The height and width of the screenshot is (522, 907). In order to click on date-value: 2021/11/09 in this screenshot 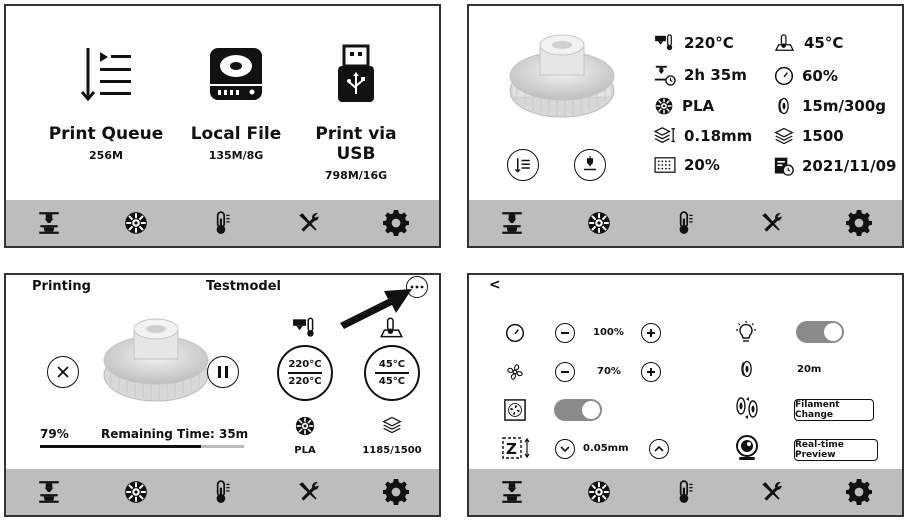, I will do `click(849, 166)`.